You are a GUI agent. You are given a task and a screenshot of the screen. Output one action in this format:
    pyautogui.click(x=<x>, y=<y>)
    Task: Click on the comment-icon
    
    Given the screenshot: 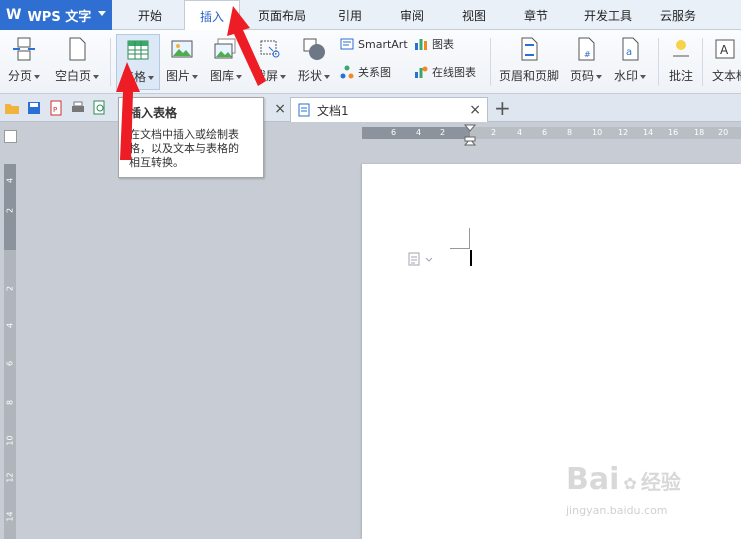 What is the action you would take?
    pyautogui.click(x=681, y=48)
    